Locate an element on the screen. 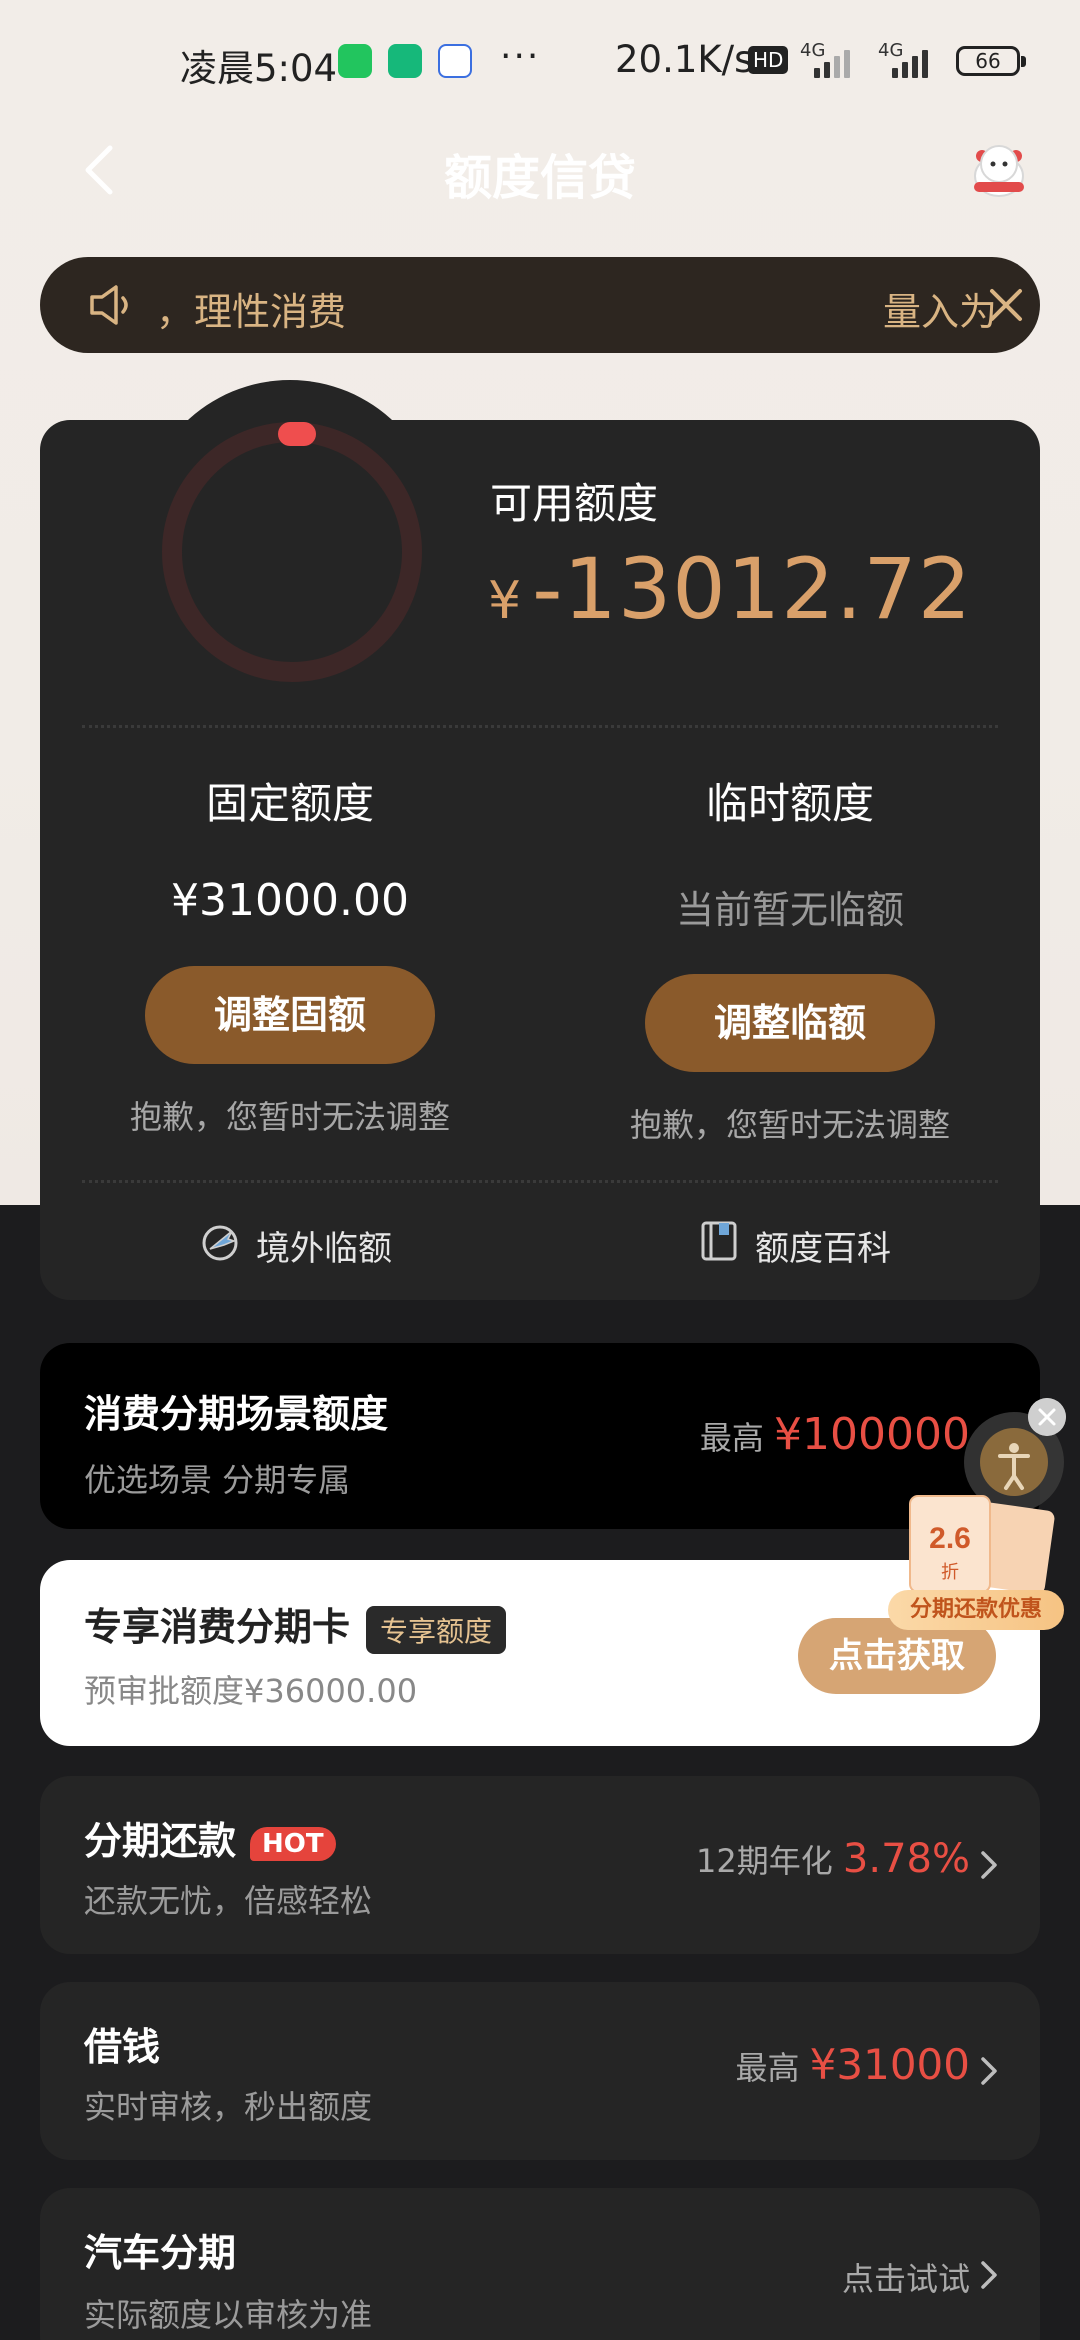 This screenshot has width=1080, height=2340. hd-voice-icon: HD is located at coordinates (768, 60).